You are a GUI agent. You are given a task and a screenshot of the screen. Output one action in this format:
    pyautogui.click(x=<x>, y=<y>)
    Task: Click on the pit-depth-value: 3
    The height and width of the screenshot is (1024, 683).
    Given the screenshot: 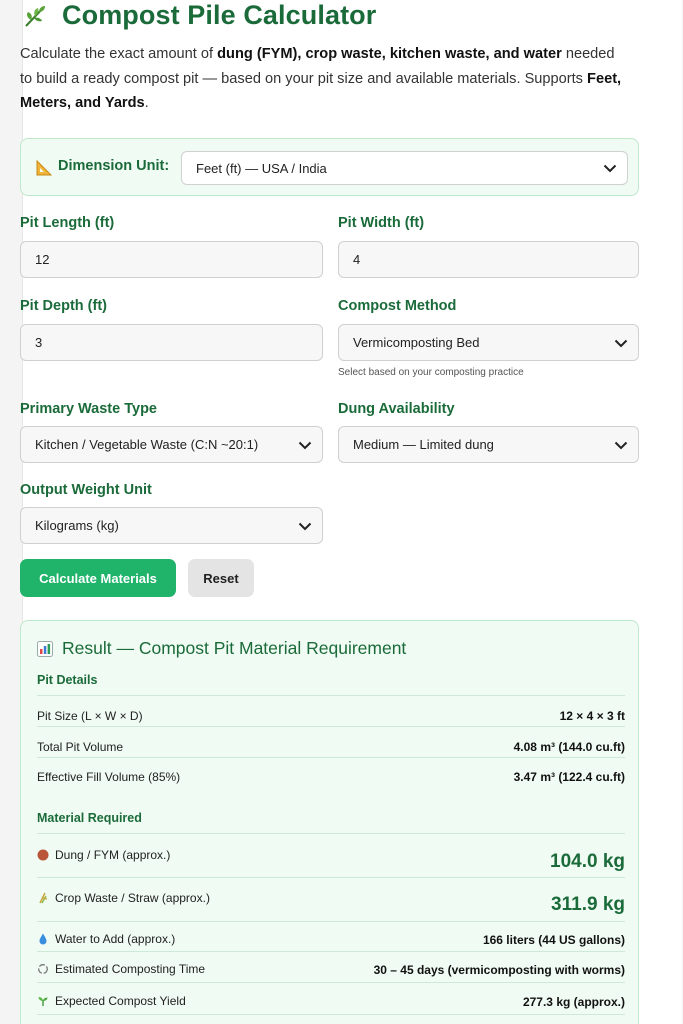 What is the action you would take?
    pyautogui.click(x=39, y=342)
    